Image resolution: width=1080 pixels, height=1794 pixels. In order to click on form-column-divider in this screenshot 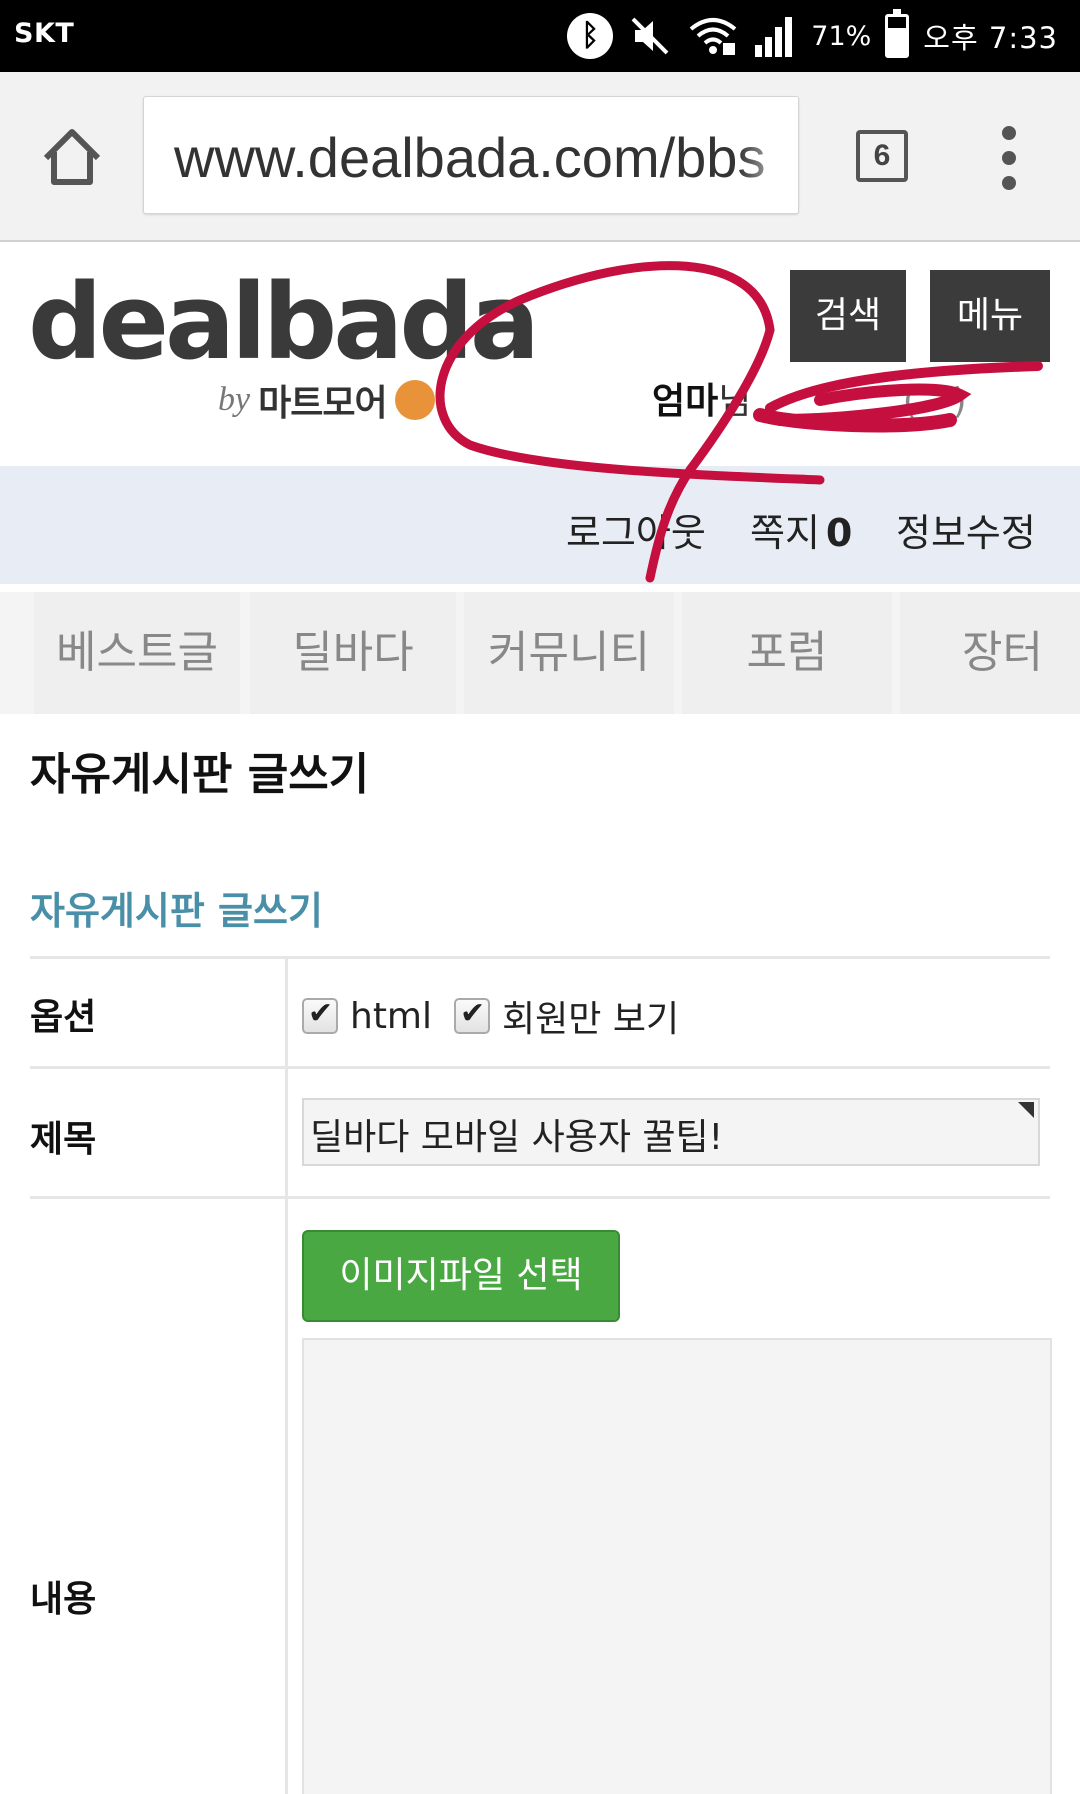, I will do `click(286, 1376)`.